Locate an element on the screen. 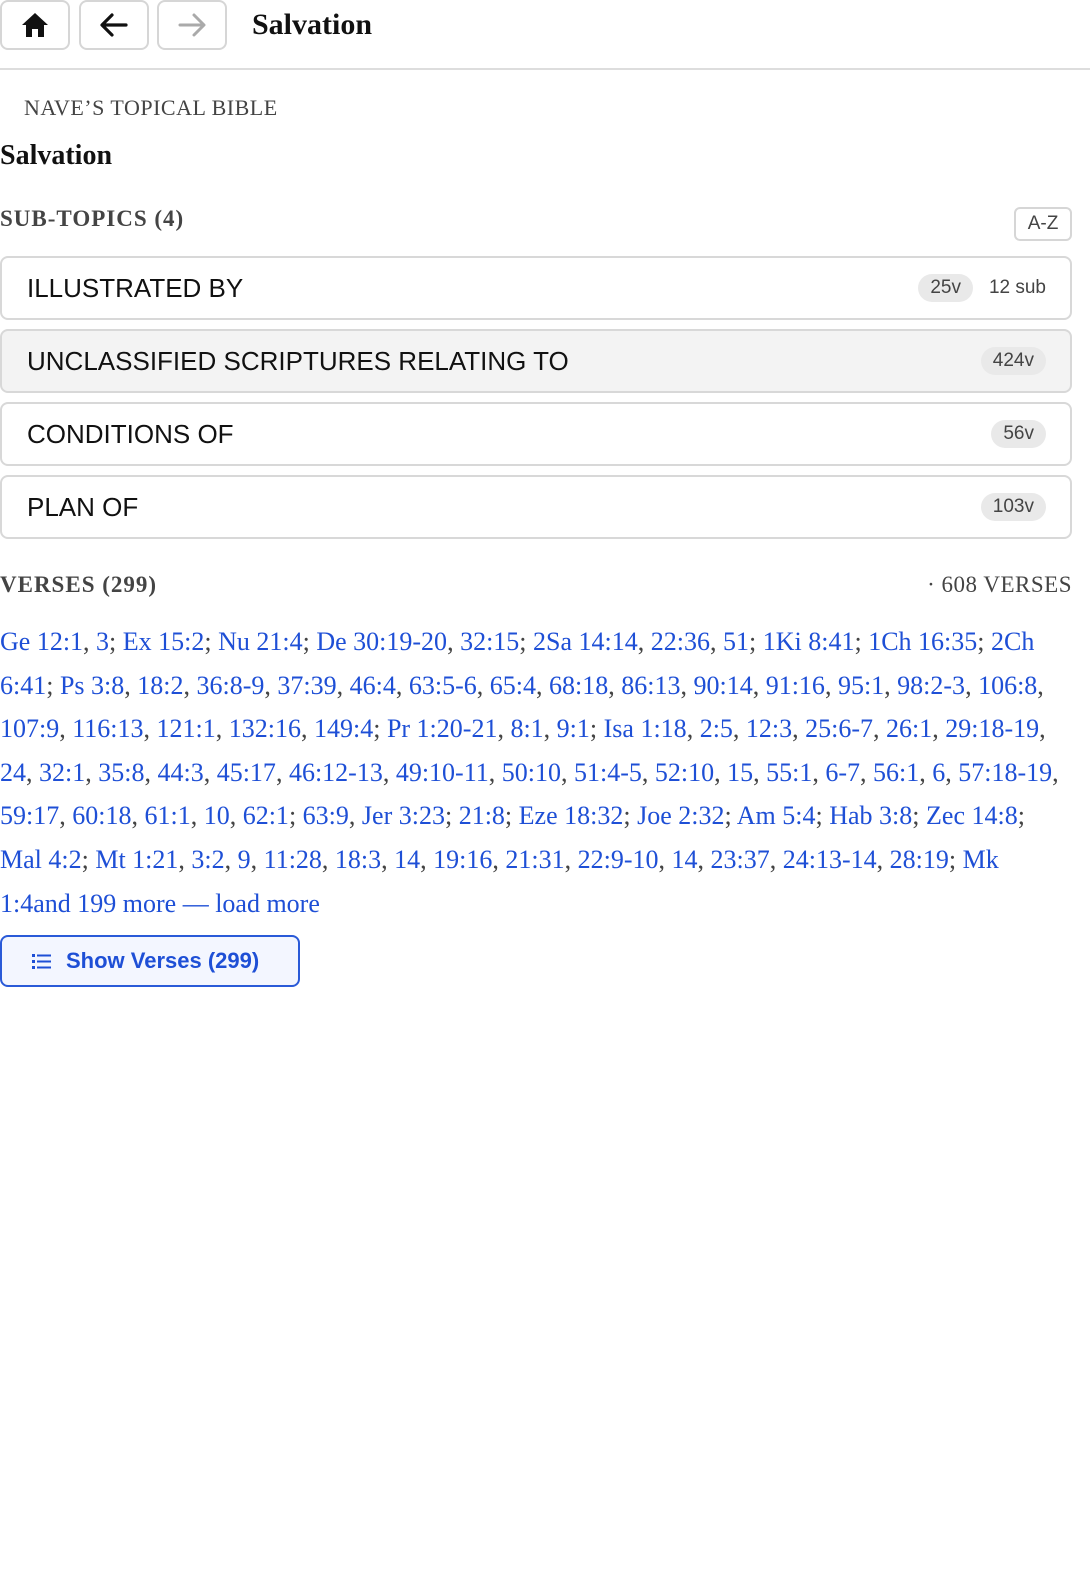  verse-link: 22:9-10 is located at coordinates (618, 859).